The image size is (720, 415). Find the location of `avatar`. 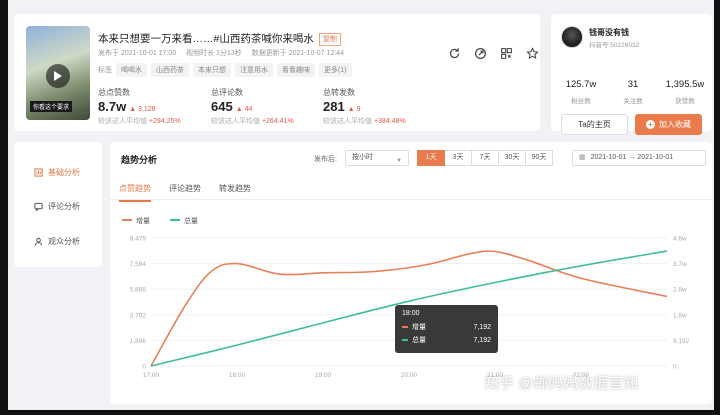

avatar is located at coordinates (572, 37).